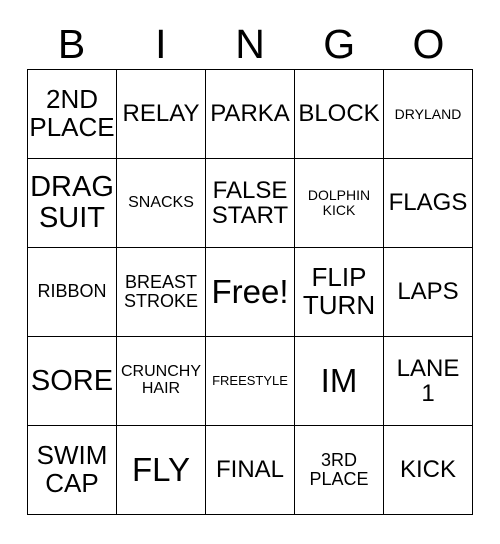  What do you see at coordinates (161, 470) in the screenshot?
I see `bingo-cell-i5: FLY` at bounding box center [161, 470].